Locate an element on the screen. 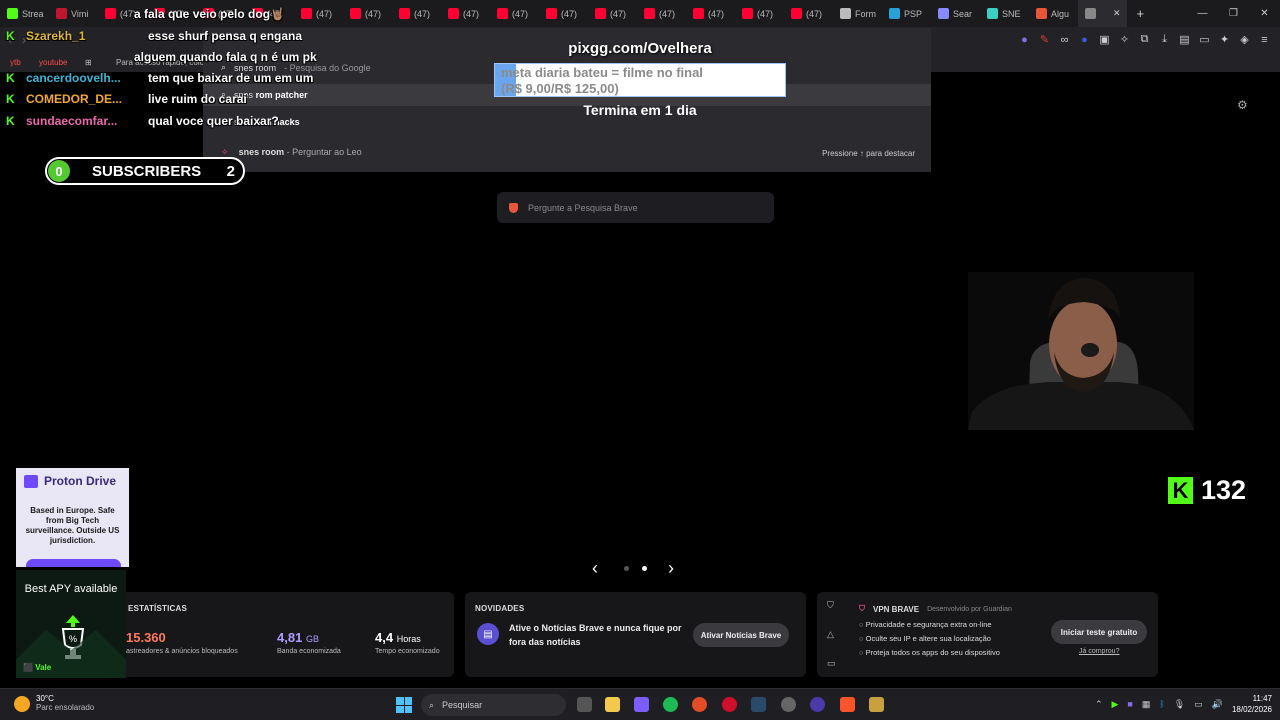  close-window-button: ✕ is located at coordinates (1264, 13).